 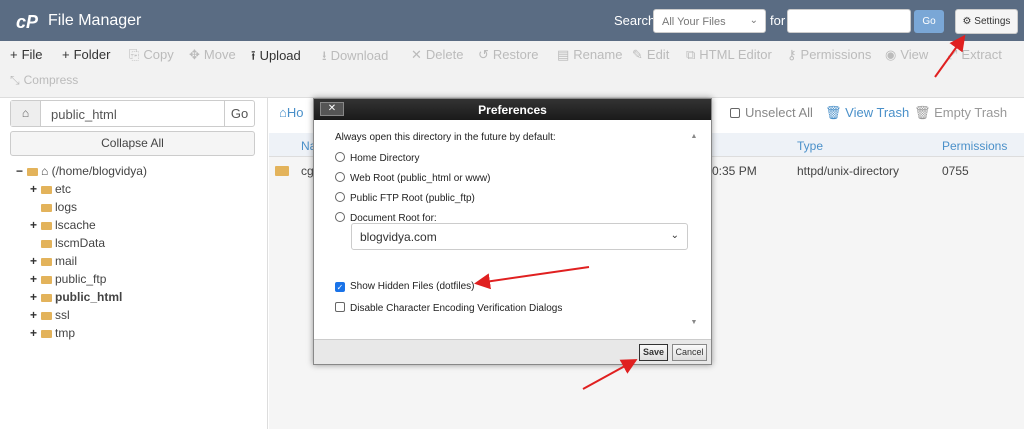 I want to click on column-type: Type, so click(x=810, y=146).